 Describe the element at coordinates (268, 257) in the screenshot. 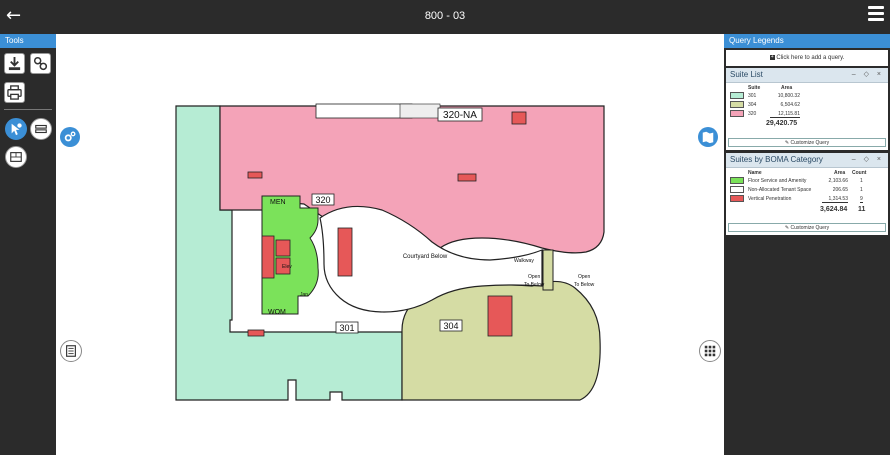

I see `stair-west` at that location.